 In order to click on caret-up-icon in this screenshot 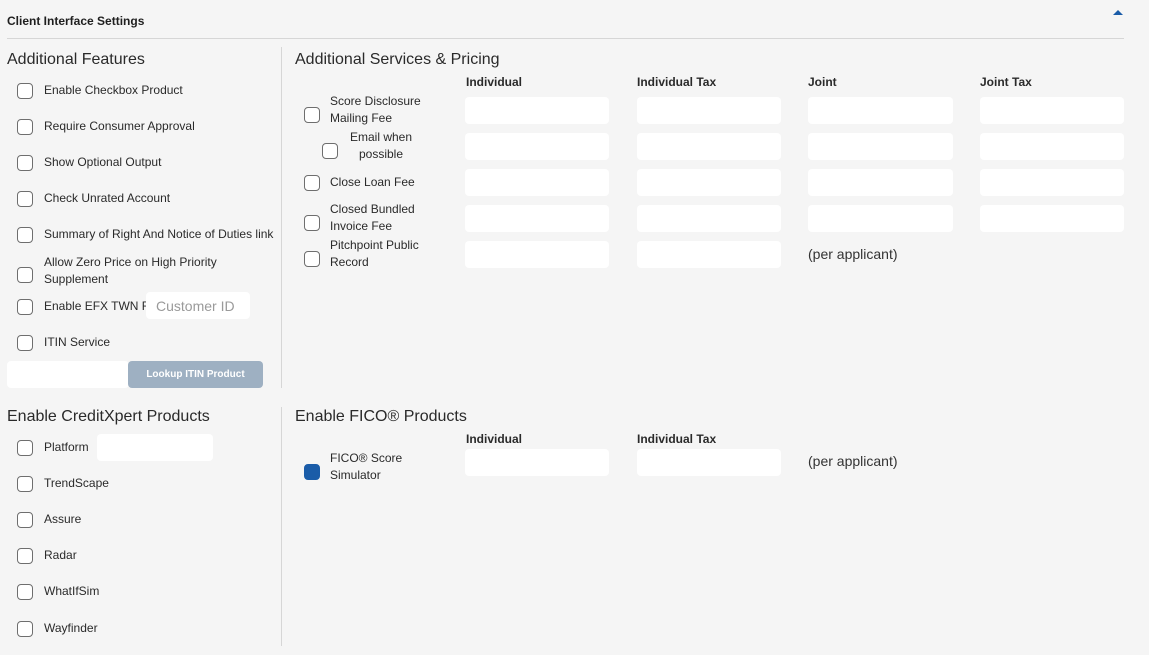, I will do `click(1118, 12)`.